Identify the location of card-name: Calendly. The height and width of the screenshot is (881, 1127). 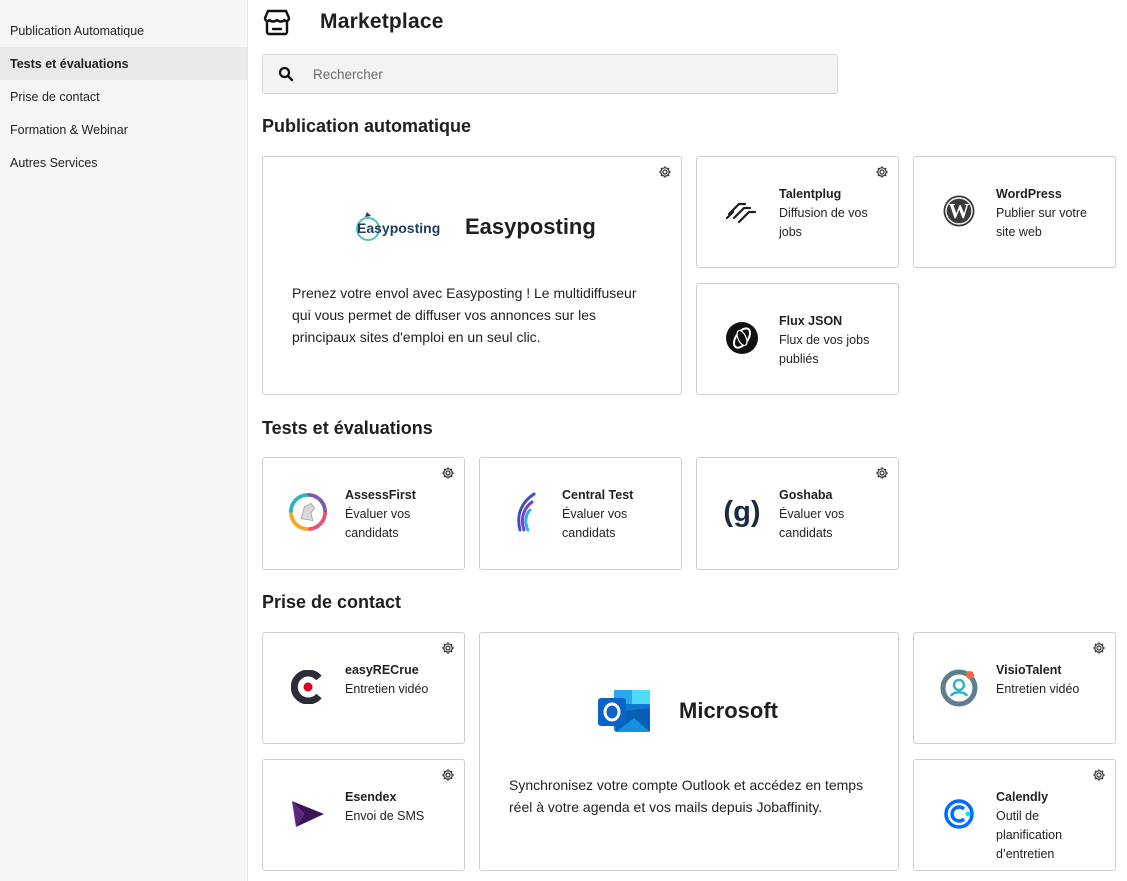
(1022, 797).